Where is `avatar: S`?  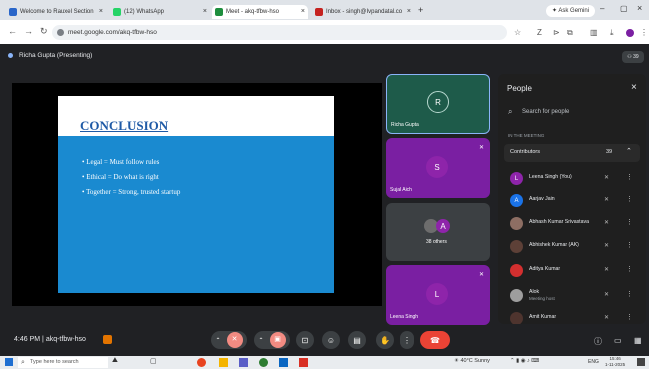 avatar: S is located at coordinates (437, 167).